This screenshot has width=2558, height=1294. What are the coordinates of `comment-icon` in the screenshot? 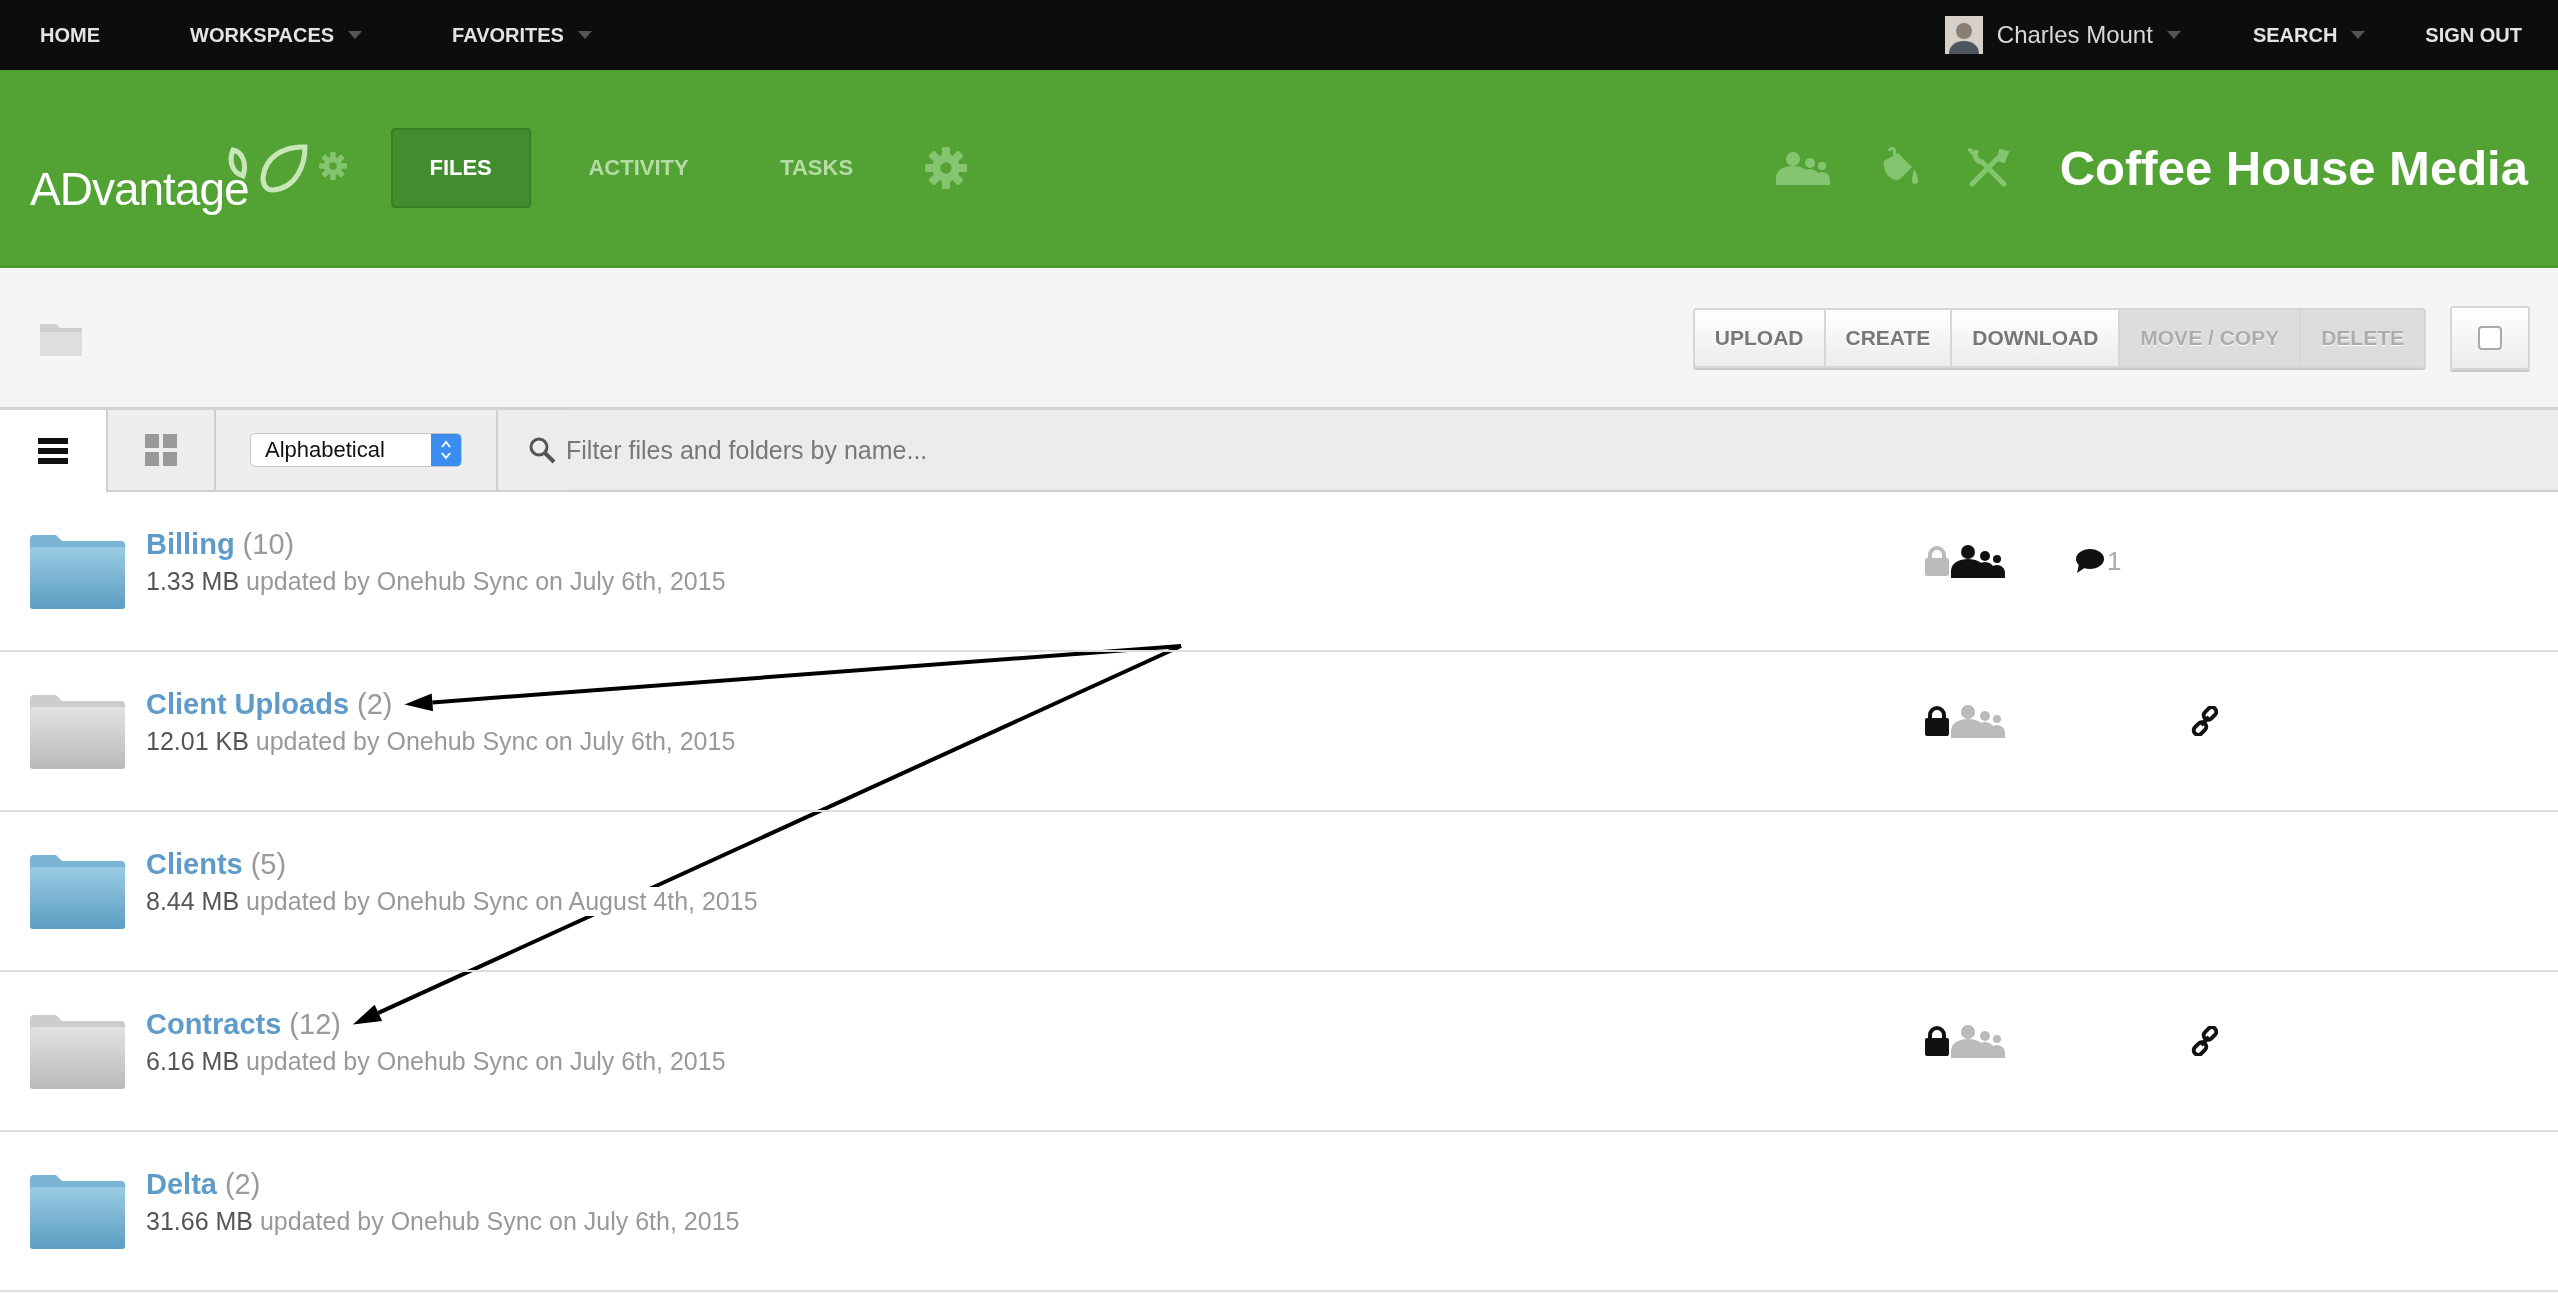 It's located at (2090, 561).